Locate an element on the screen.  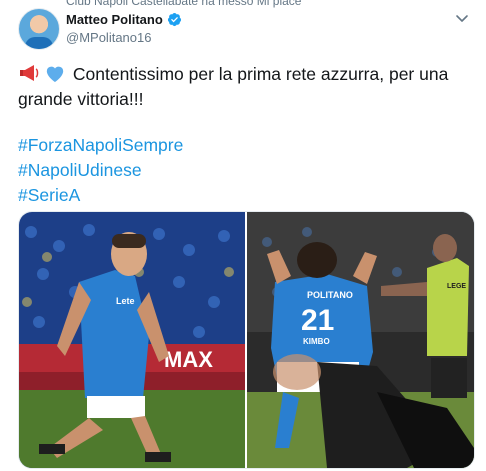
sponsor-board-text: MAX is located at coordinates (188, 359).